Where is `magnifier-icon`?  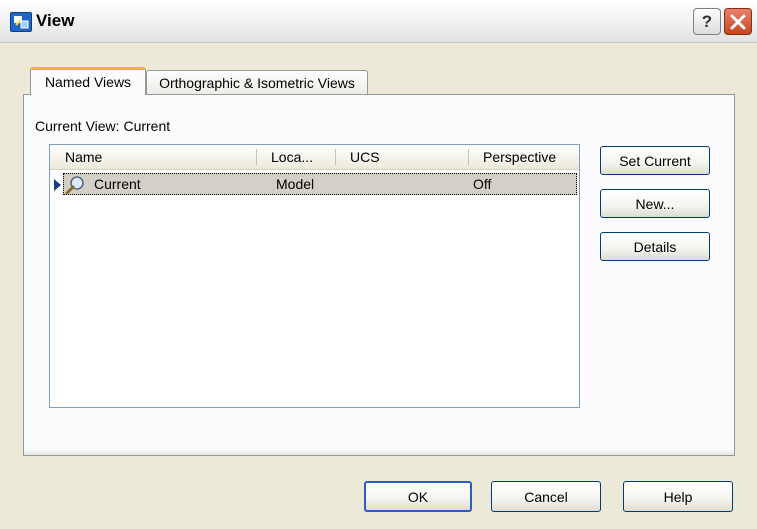 magnifier-icon is located at coordinates (74, 185).